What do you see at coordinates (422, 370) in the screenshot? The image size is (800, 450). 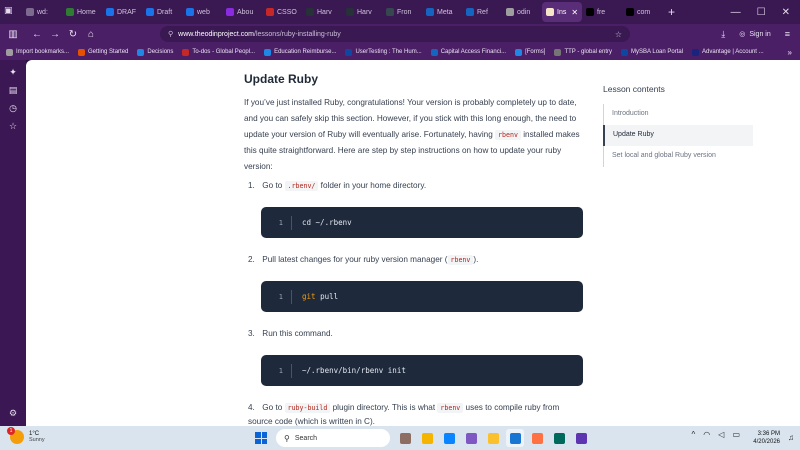 I see `code-block-3: 1 ~/.rbenv/bin/rbenv init` at bounding box center [422, 370].